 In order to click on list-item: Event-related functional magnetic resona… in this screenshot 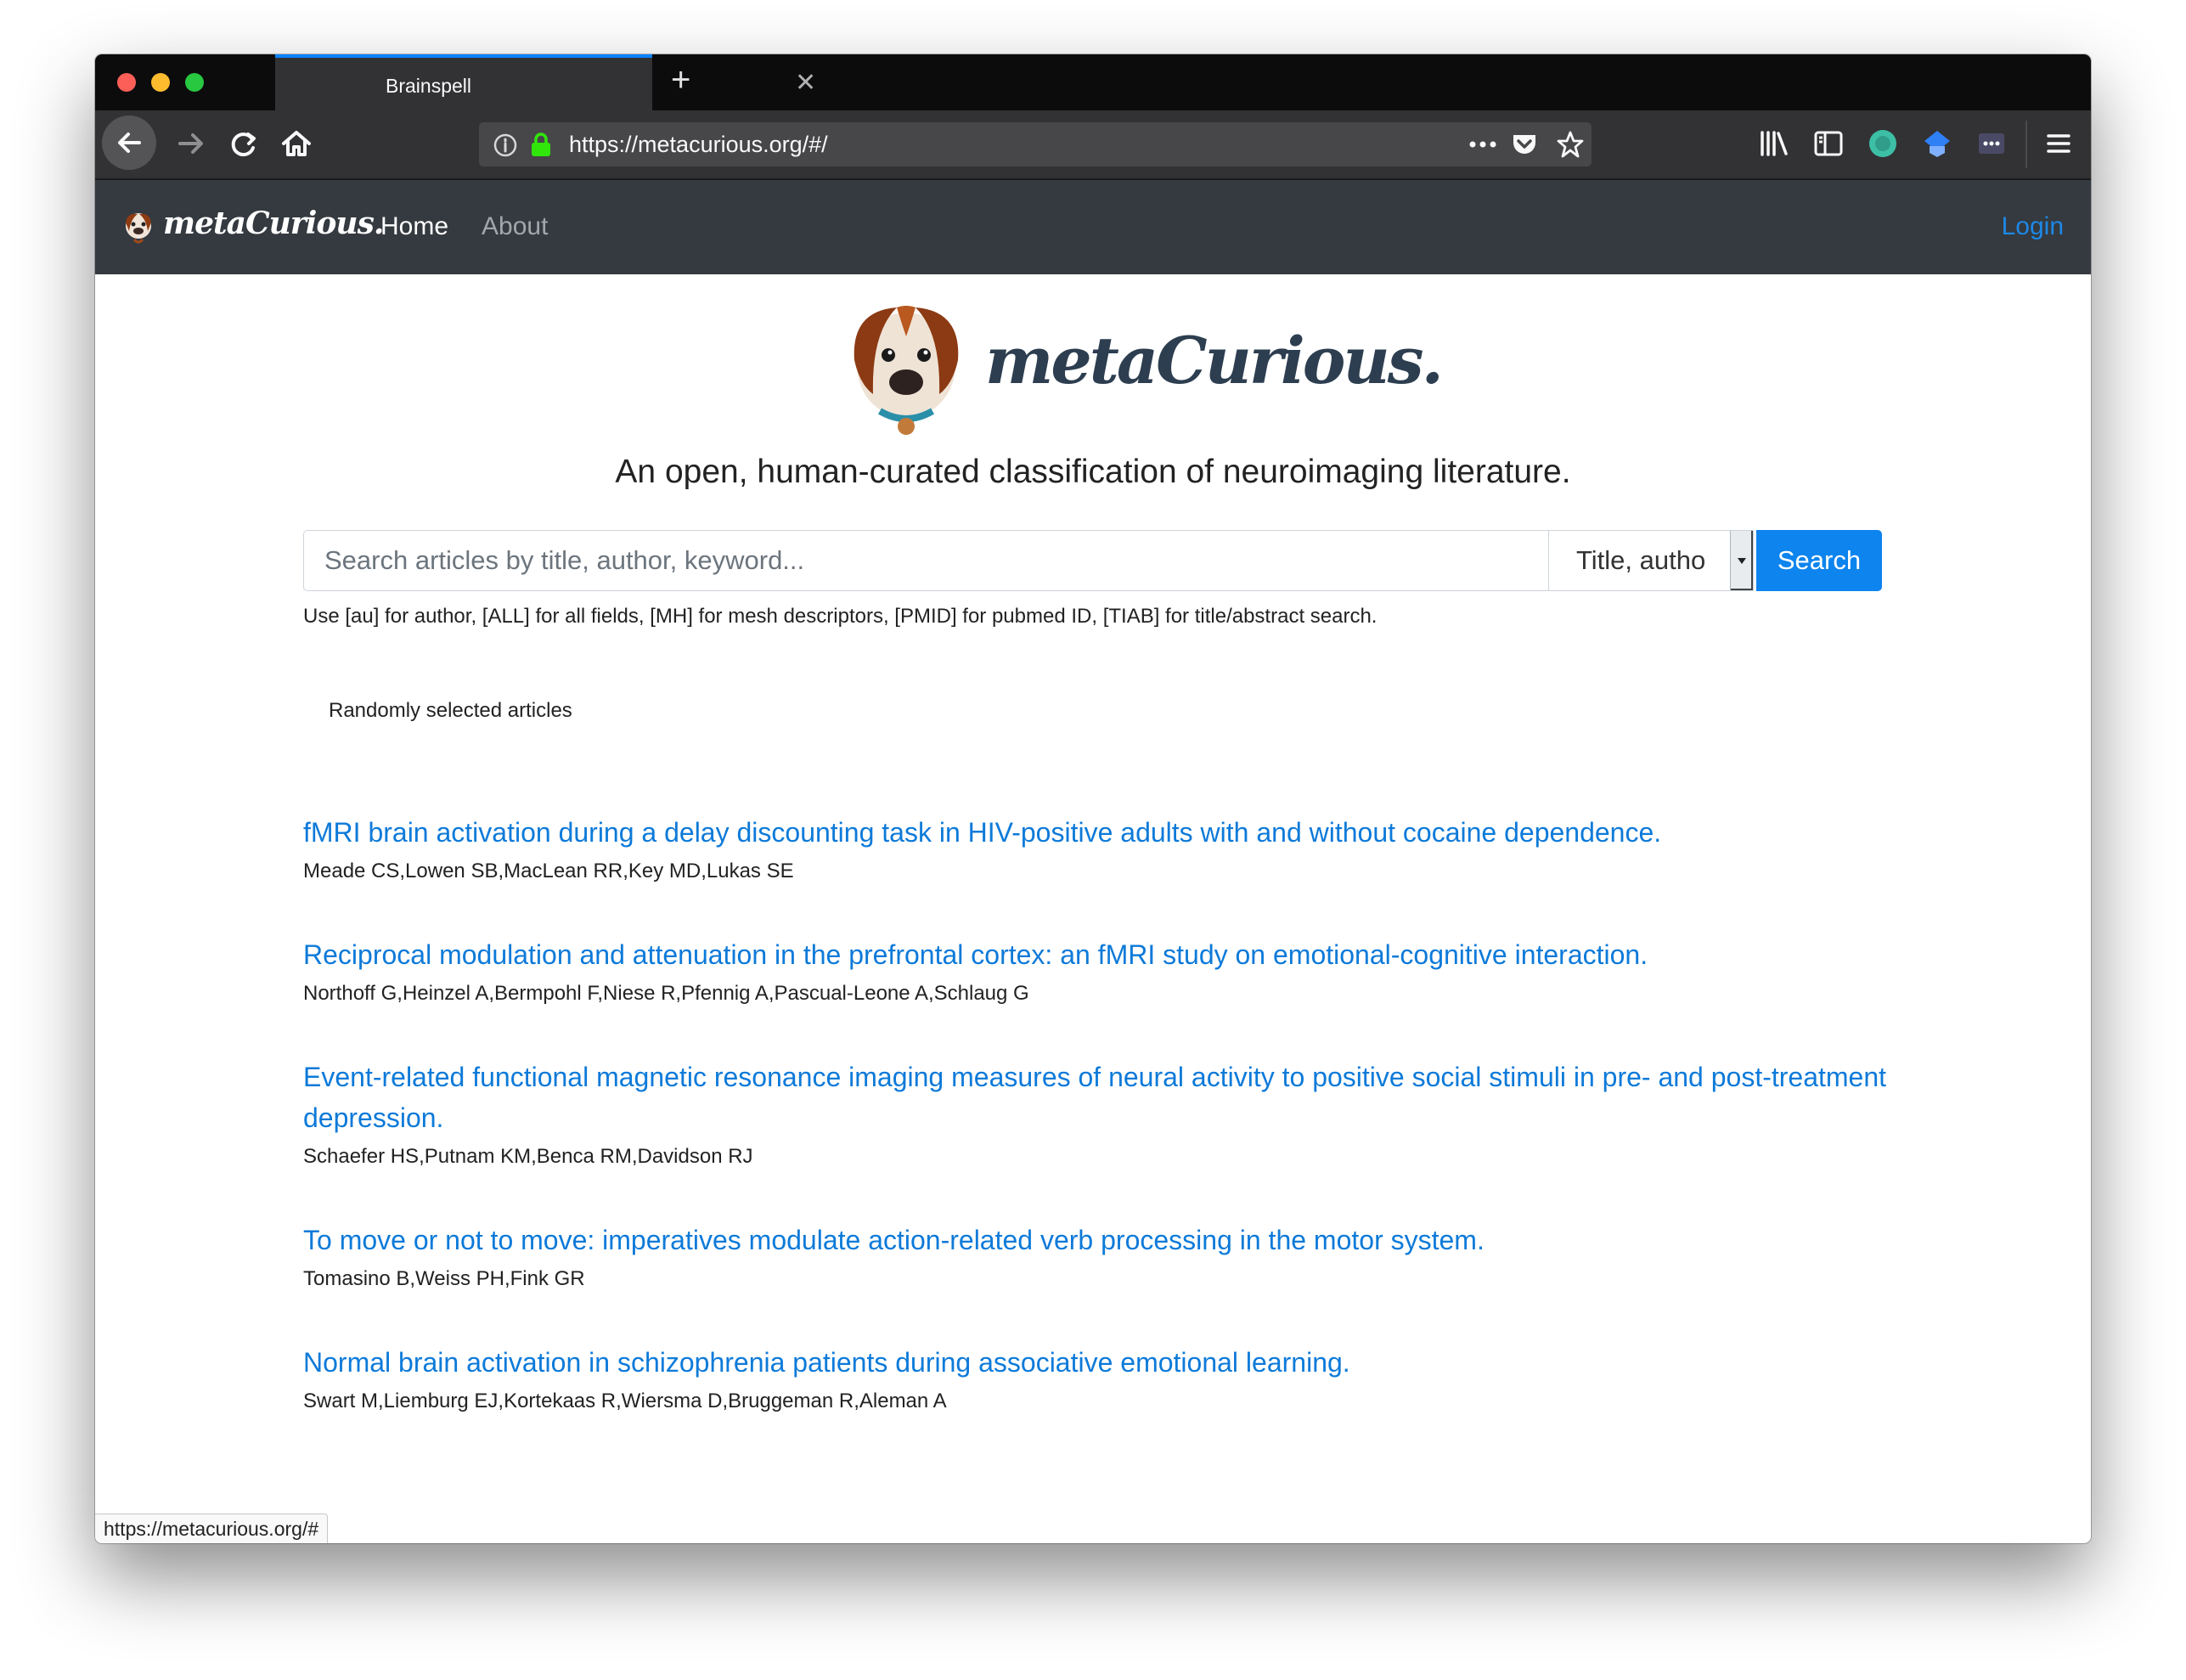, I will do `click(1110, 1113)`.